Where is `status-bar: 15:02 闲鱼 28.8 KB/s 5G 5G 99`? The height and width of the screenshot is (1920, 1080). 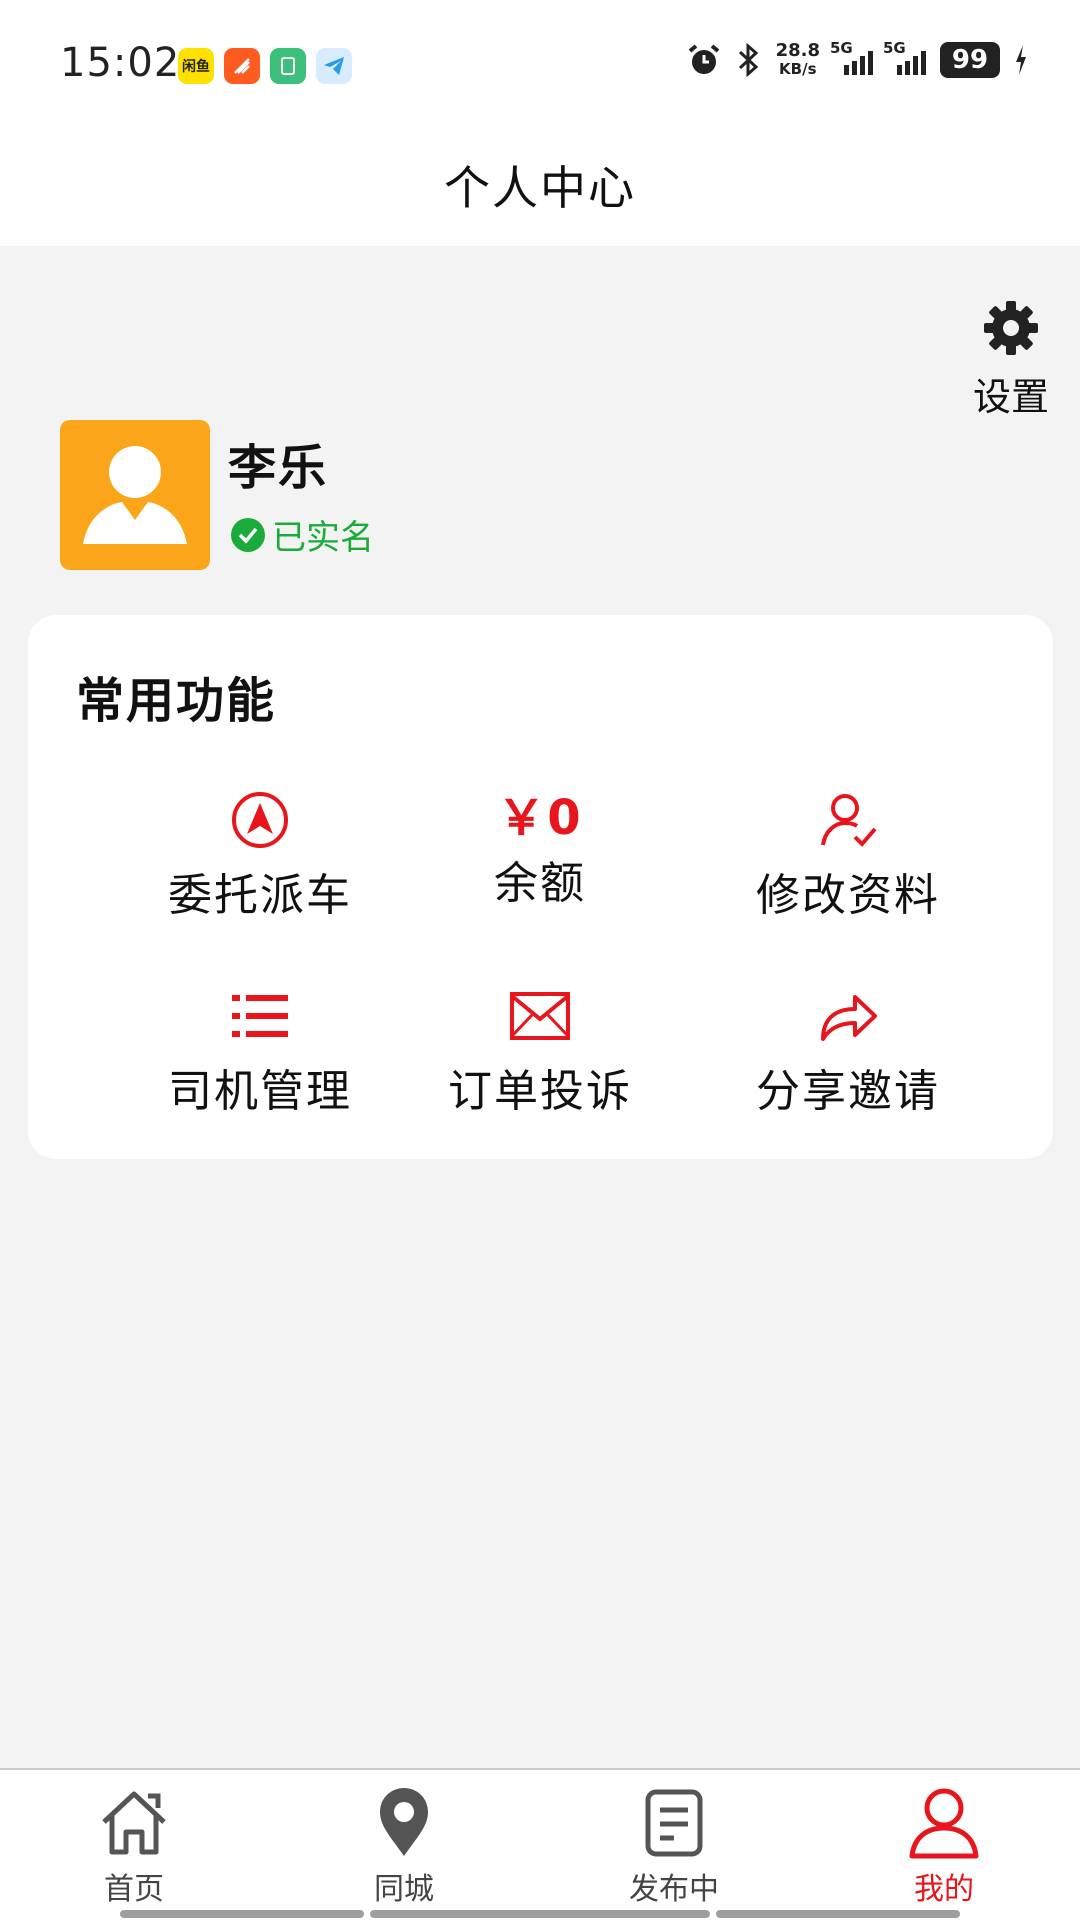
status-bar: 15:02 闲鱼 28.8 KB/s 5G 5G 99 is located at coordinates (540, 60).